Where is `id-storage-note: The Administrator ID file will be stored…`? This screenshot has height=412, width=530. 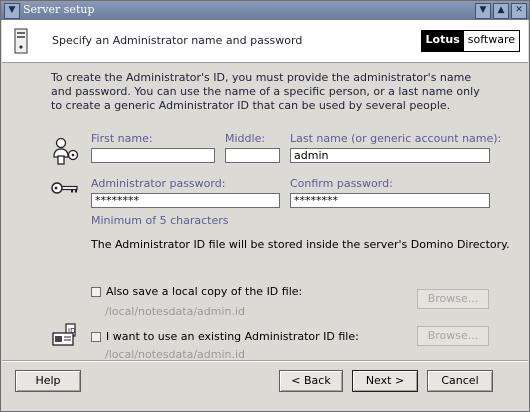
id-storage-note: The Administrator ID file will be stored… is located at coordinates (300, 244).